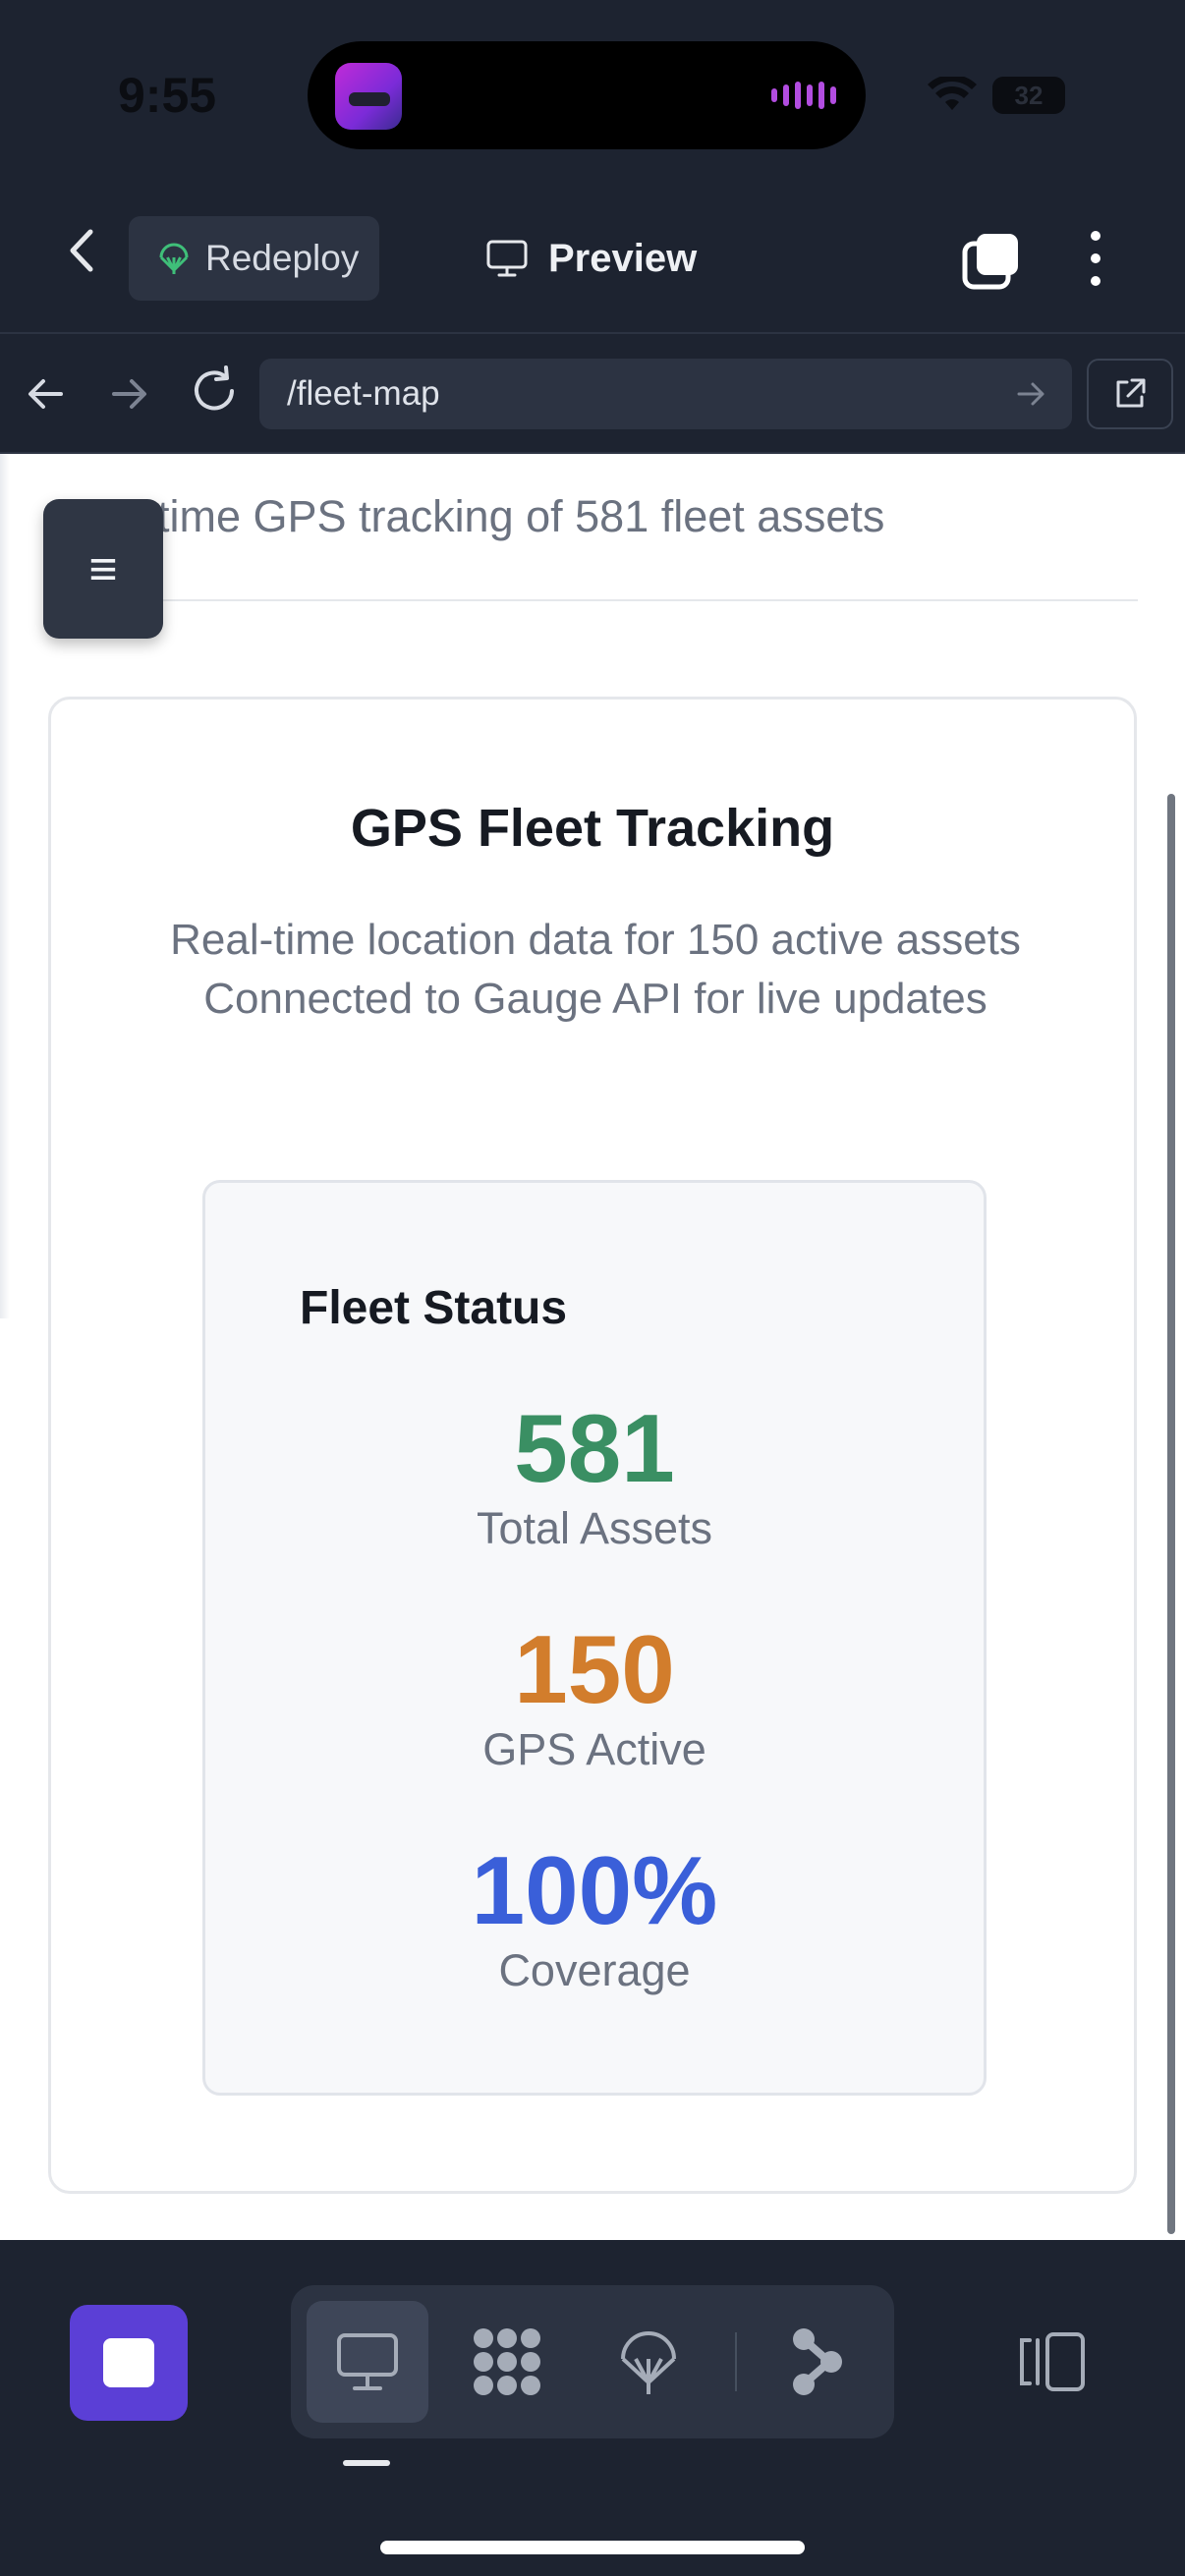  What do you see at coordinates (594, 1970) in the screenshot?
I see `stat-label: Coverage` at bounding box center [594, 1970].